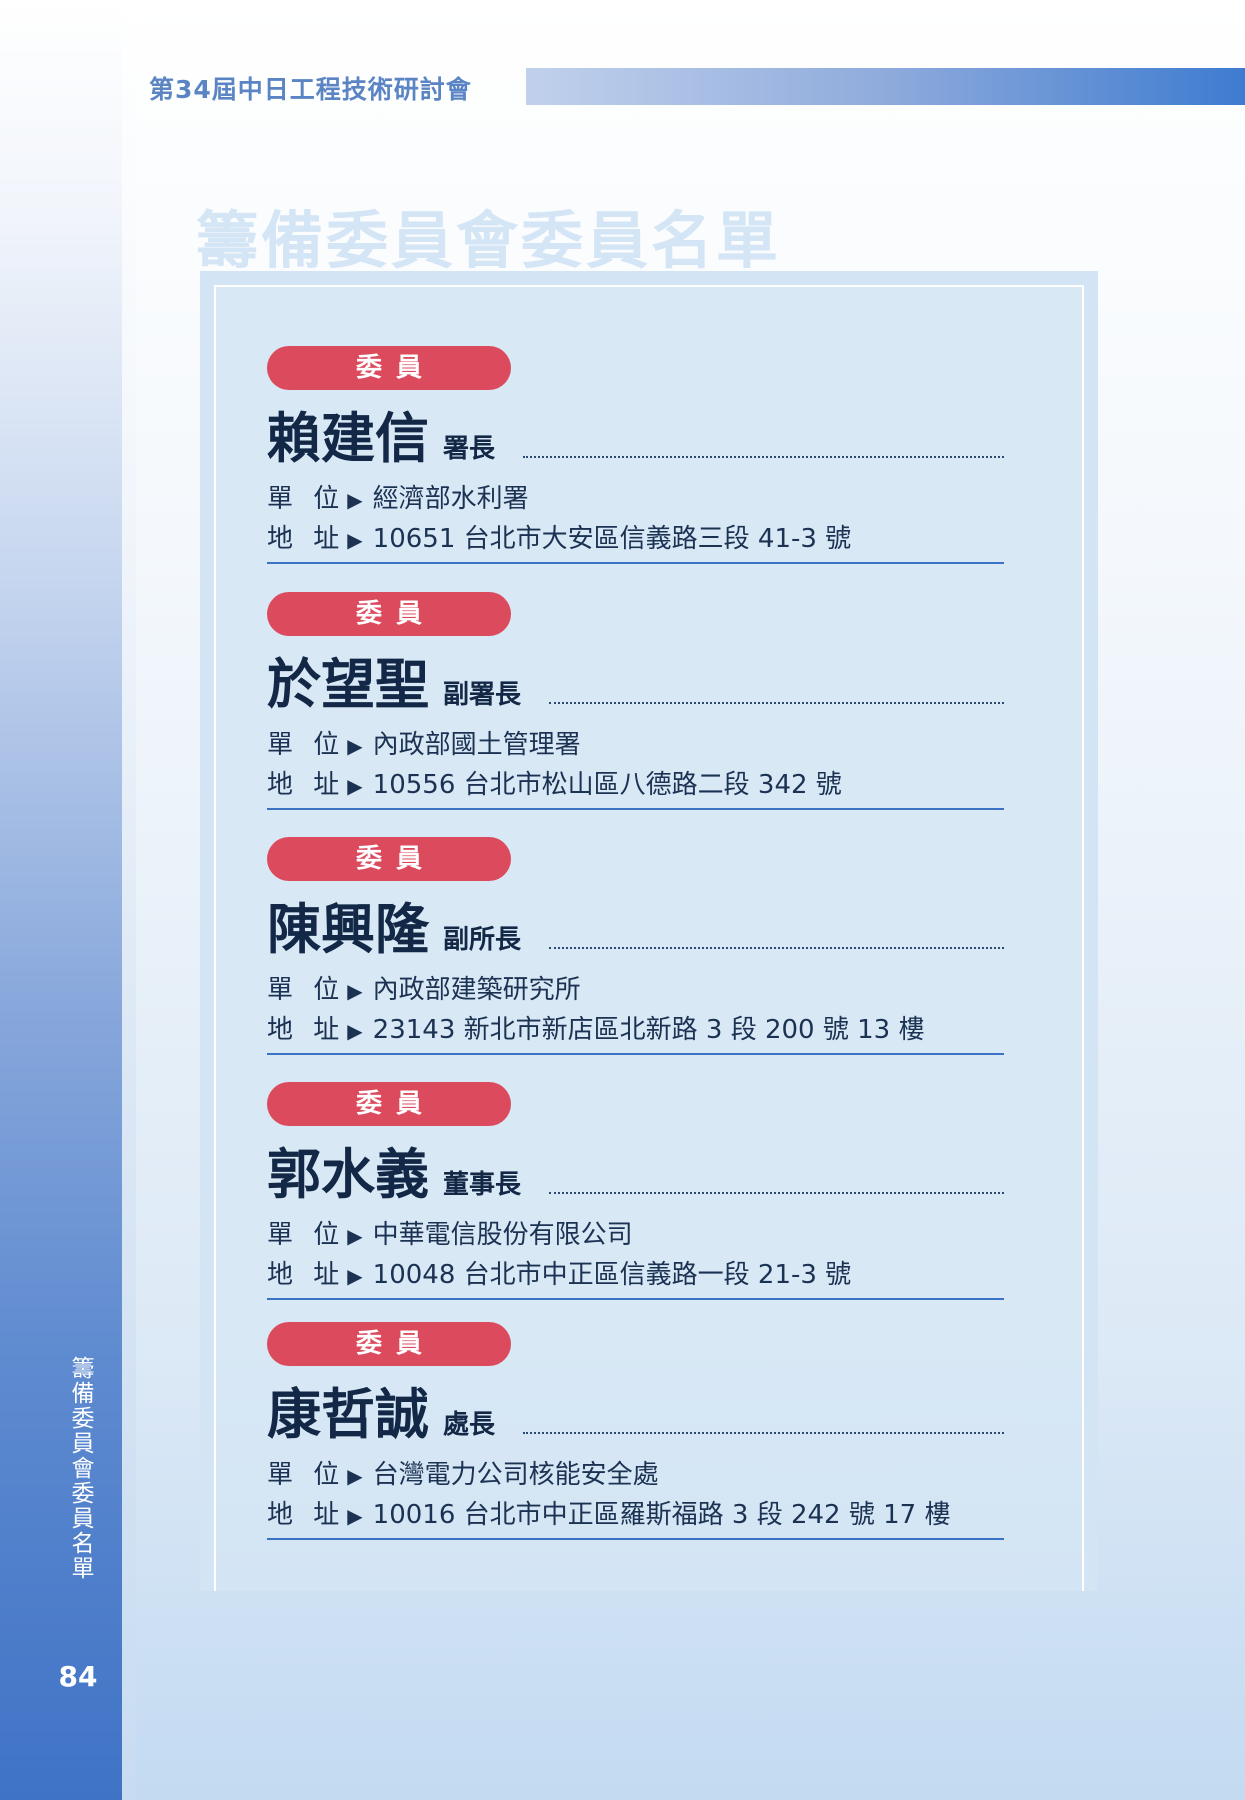 The width and height of the screenshot is (1245, 1800). Describe the element at coordinates (476, 745) in the screenshot. I see `unit-value: 內政部國土管理署` at that location.